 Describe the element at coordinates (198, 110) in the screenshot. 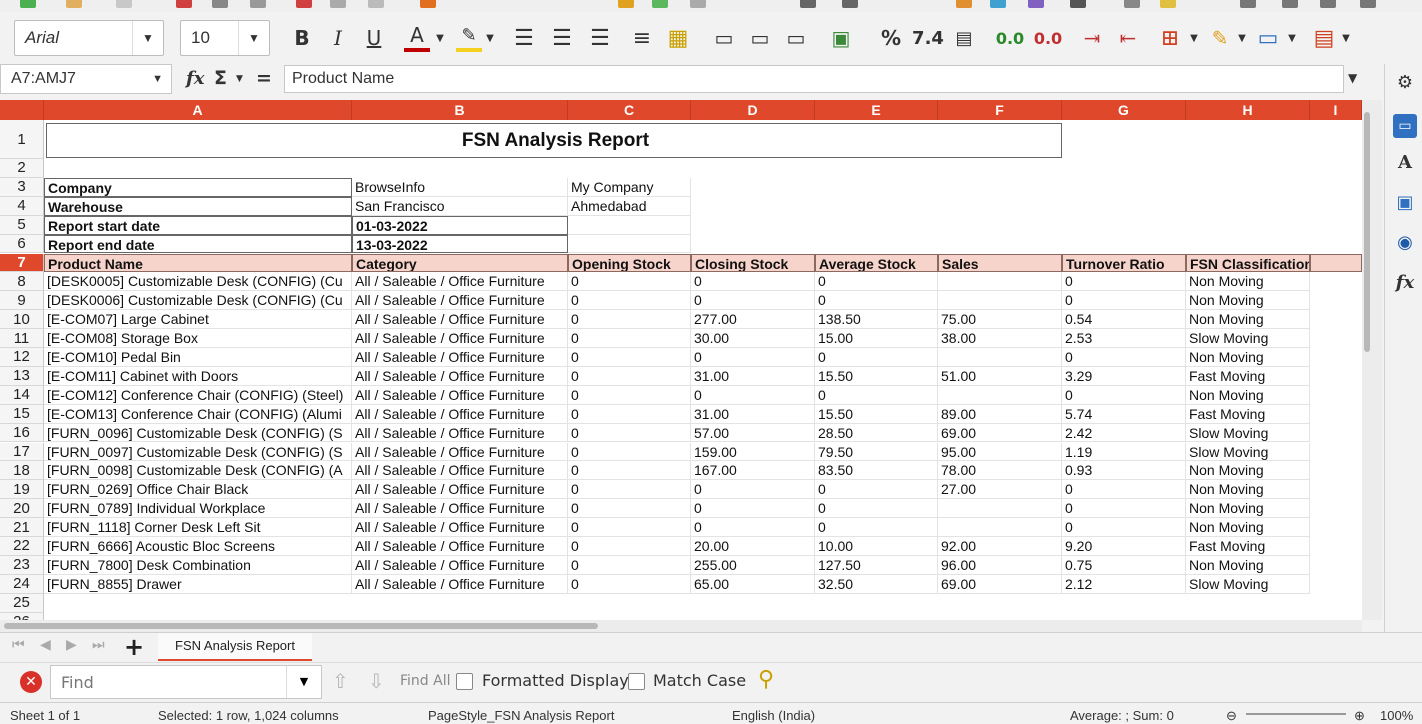

I see `column-header-a: A` at that location.